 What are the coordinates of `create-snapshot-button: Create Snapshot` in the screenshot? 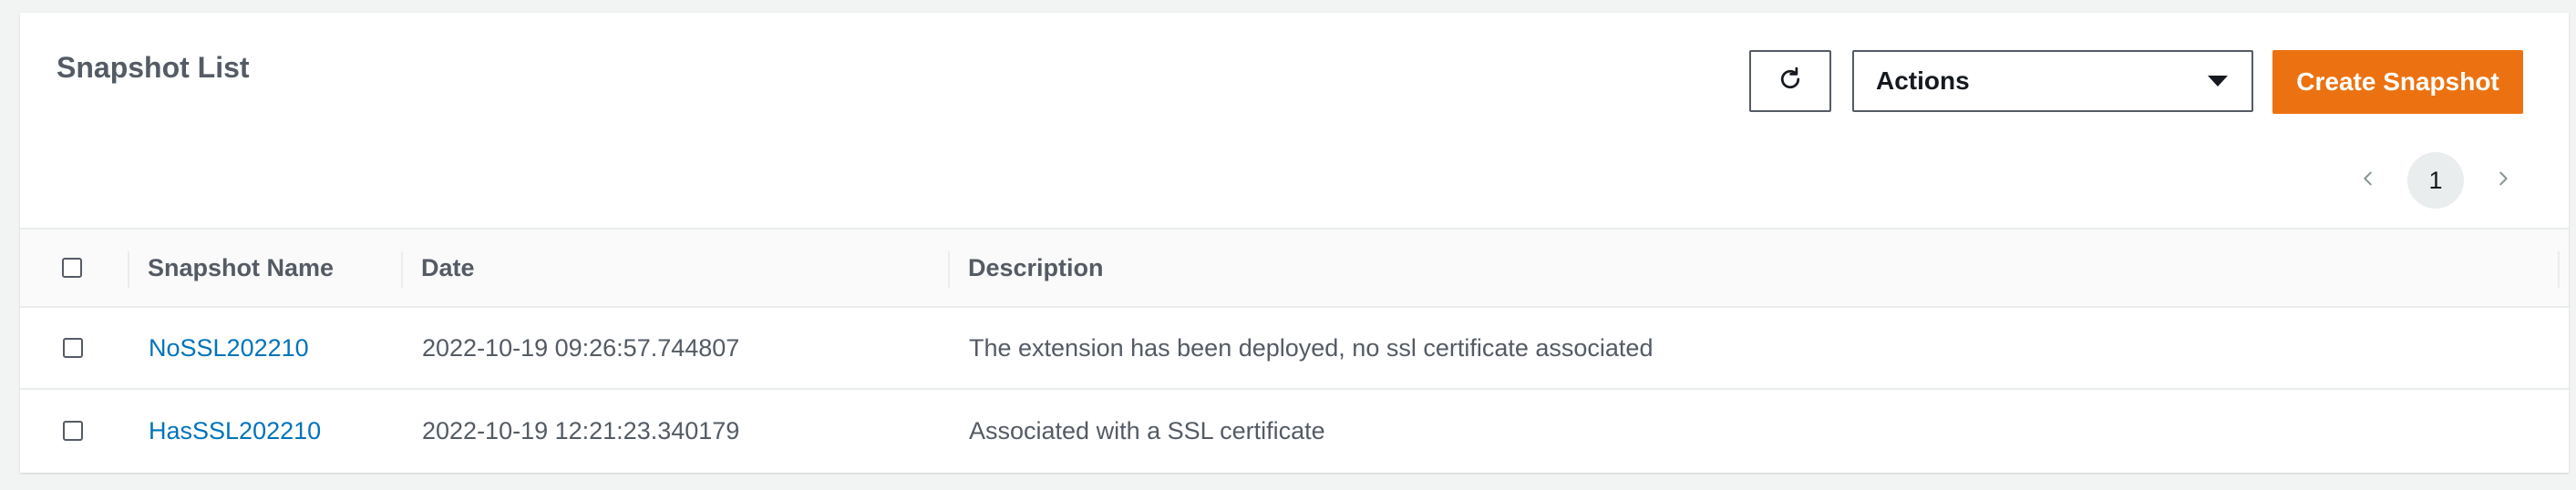 It's located at (2397, 82).